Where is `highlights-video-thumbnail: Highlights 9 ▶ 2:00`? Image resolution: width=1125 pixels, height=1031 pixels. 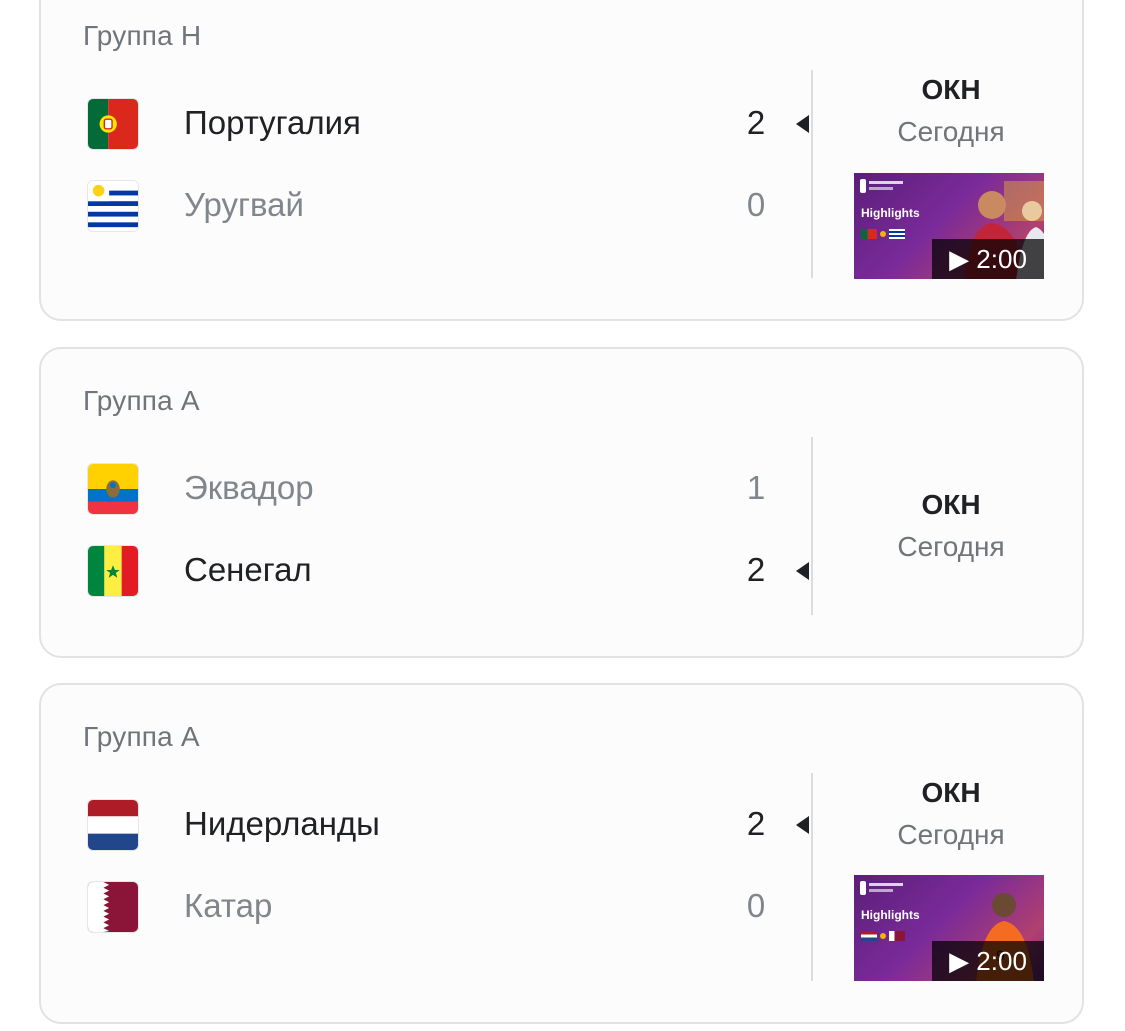 highlights-video-thumbnail: Highlights 9 ▶ 2:00 is located at coordinates (949, 928).